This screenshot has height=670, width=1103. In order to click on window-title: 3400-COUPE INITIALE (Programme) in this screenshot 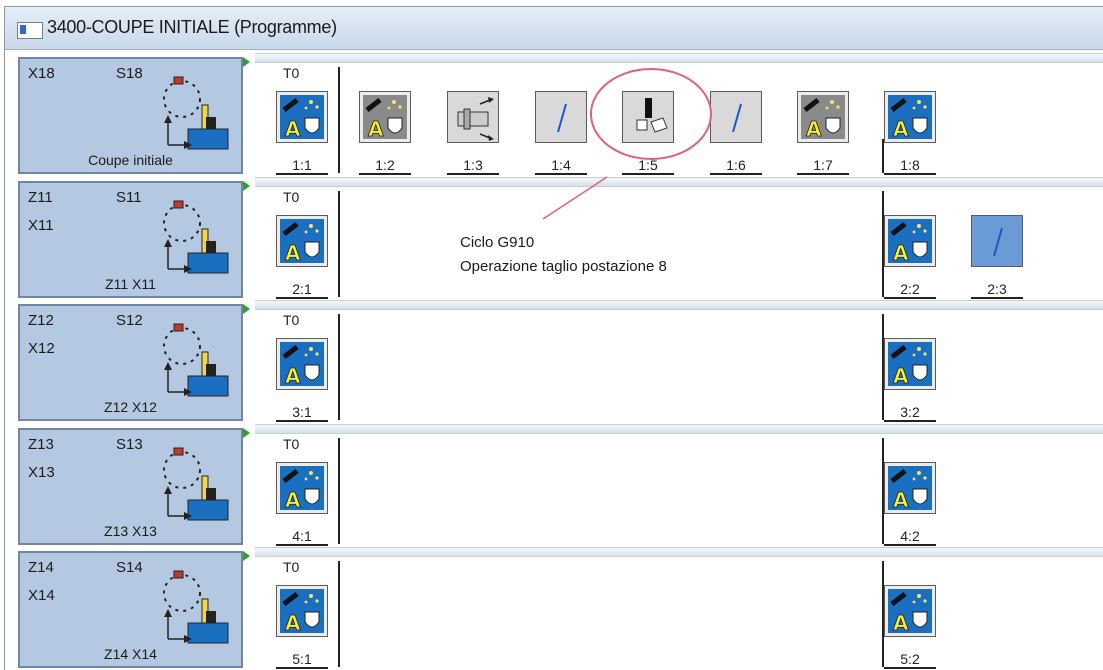, I will do `click(192, 27)`.